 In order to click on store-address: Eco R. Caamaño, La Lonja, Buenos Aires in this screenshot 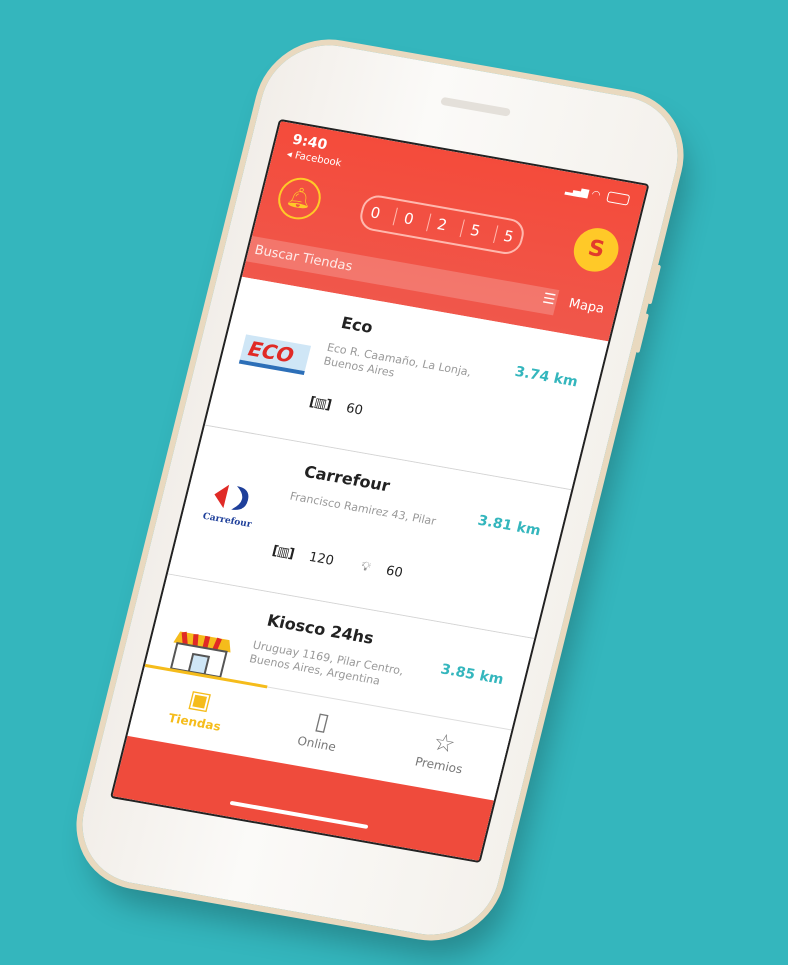, I will do `click(397, 360)`.